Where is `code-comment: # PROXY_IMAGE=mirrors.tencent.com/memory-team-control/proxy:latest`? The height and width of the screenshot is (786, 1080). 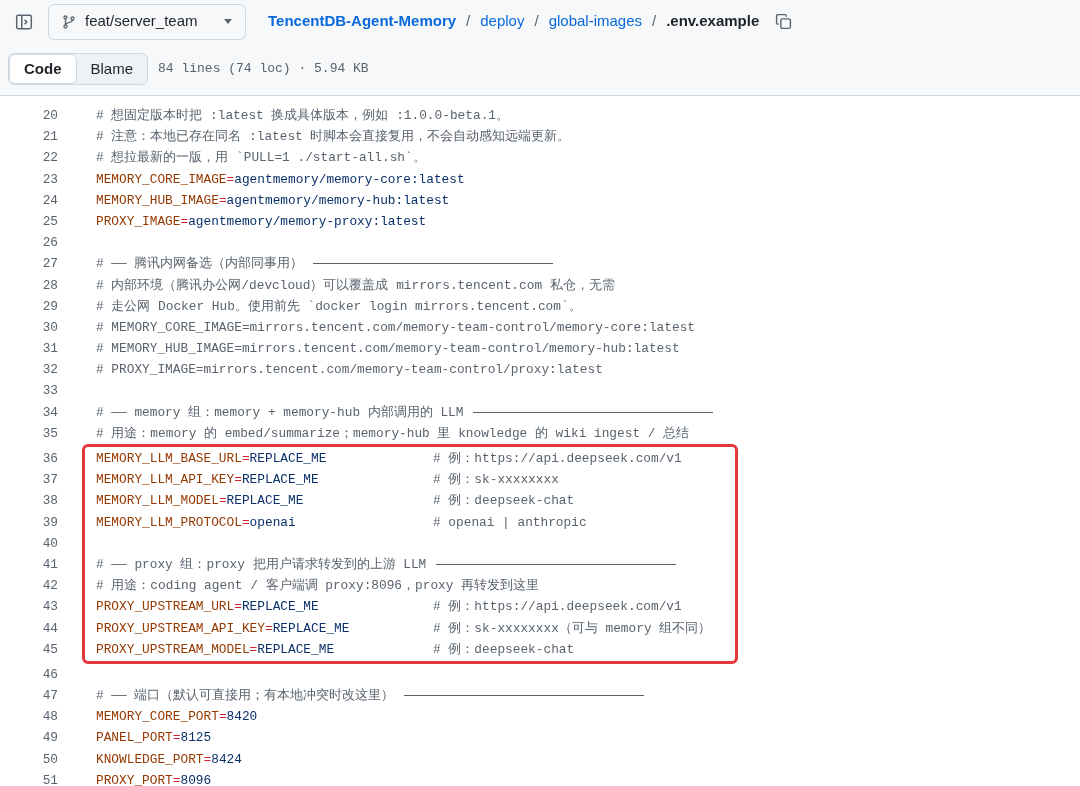 code-comment: # PROXY_IMAGE=mirrors.tencent.com/memory-team-control/proxy:latest is located at coordinates (349, 370).